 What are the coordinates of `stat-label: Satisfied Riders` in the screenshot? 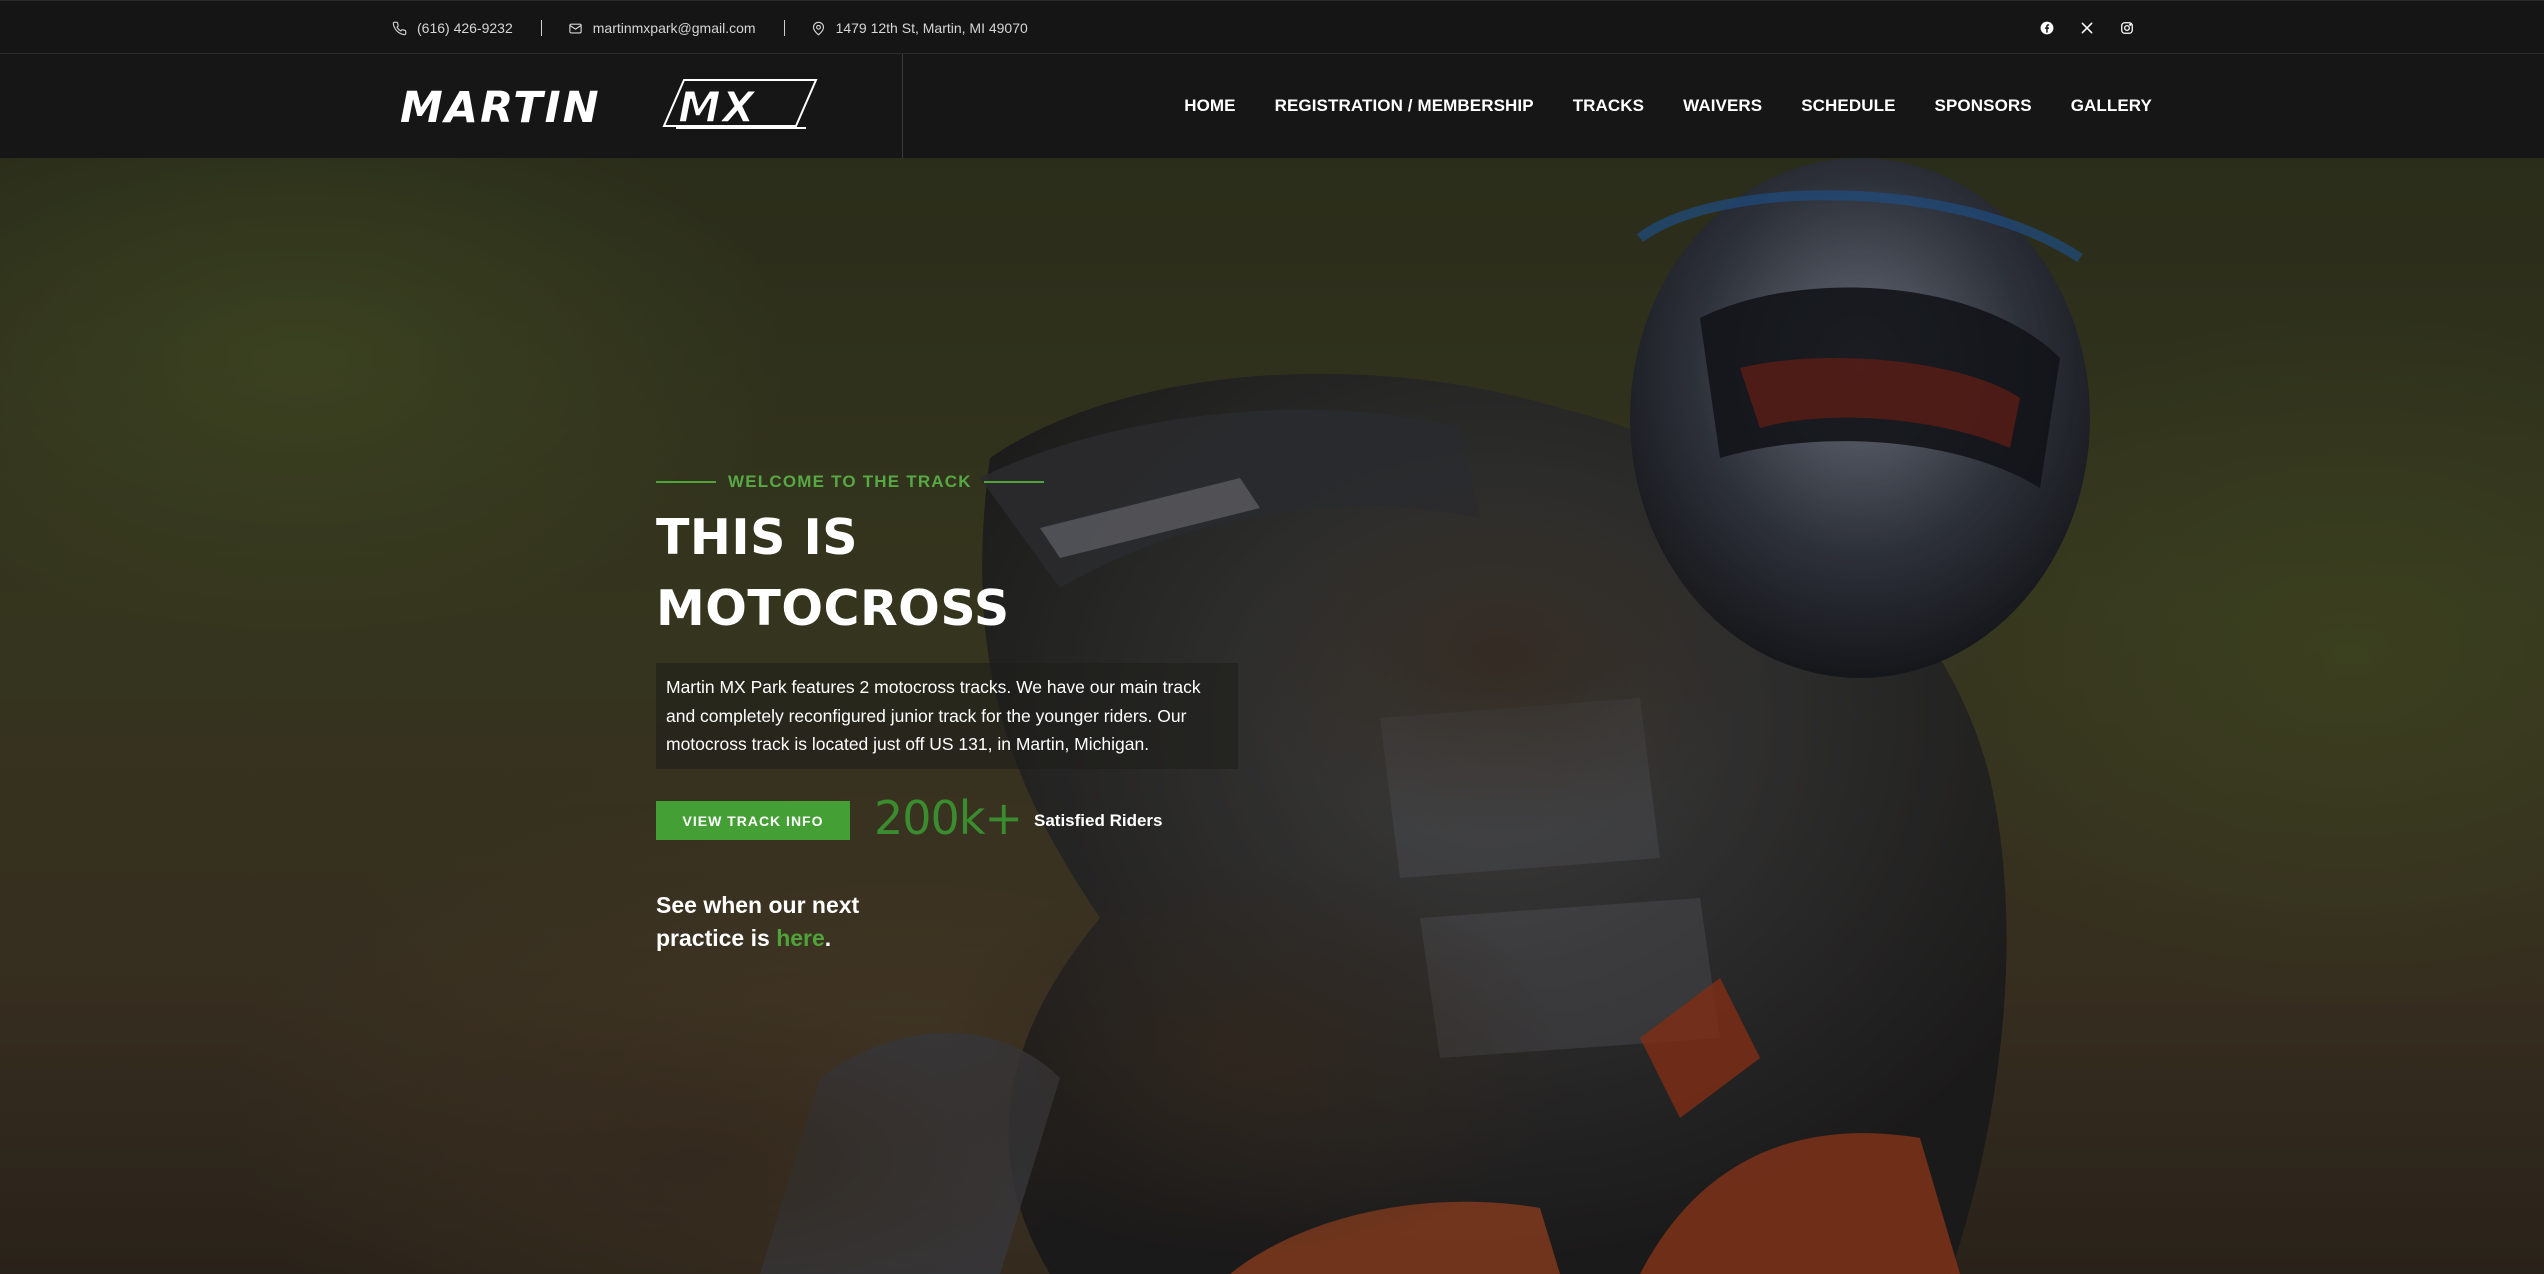 It's located at (1098, 820).